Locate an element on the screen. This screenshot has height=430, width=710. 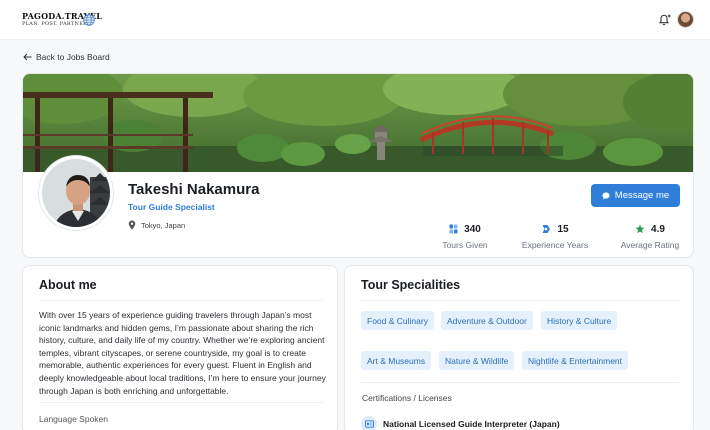
about-title: About me is located at coordinates (68, 285).